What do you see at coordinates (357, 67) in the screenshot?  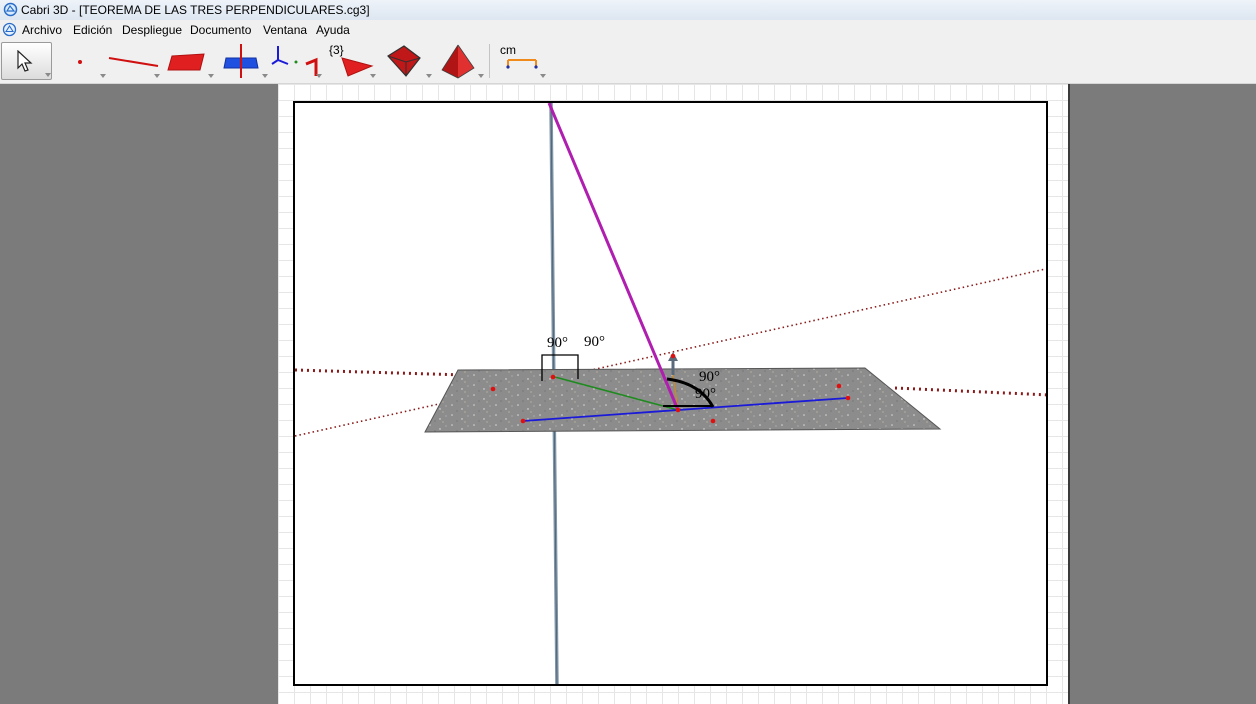 I see `triangle-icon` at bounding box center [357, 67].